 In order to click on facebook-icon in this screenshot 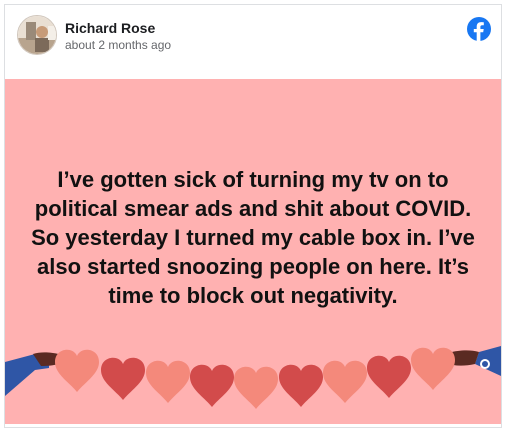, I will do `click(479, 29)`.